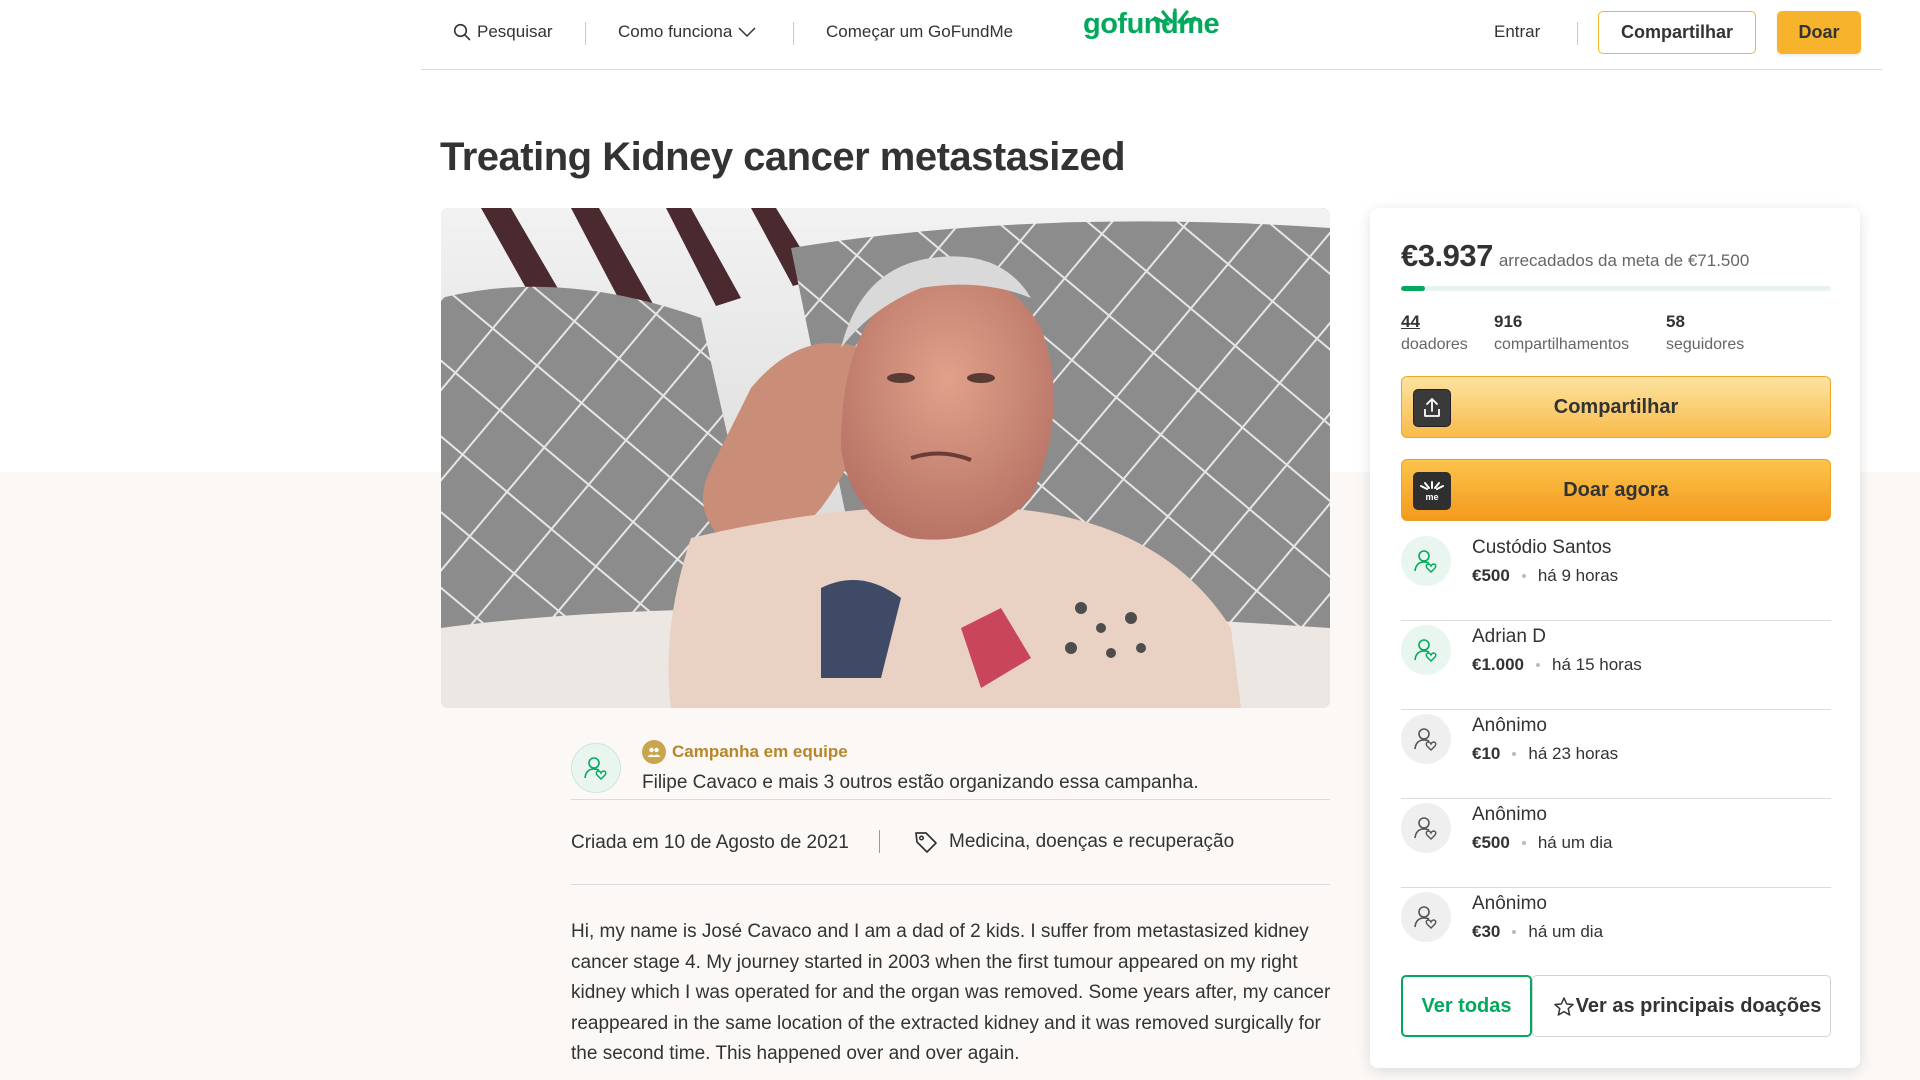 This screenshot has height=1080, width=1920. I want to click on team-campaign-label: Campanha em equipe, so click(760, 751).